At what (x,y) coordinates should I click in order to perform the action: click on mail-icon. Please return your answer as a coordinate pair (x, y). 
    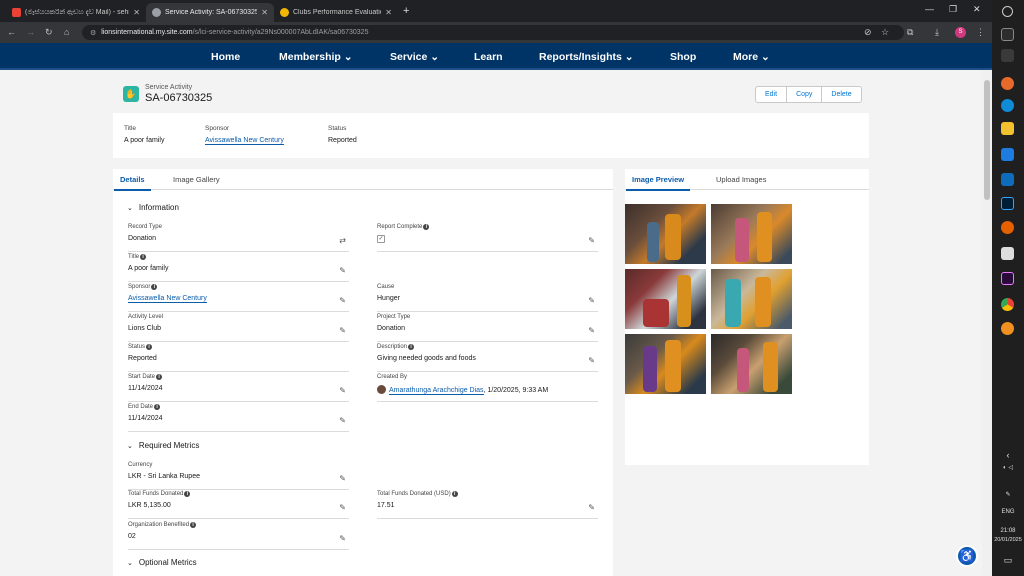
    Looking at the image, I should click on (1007, 179).